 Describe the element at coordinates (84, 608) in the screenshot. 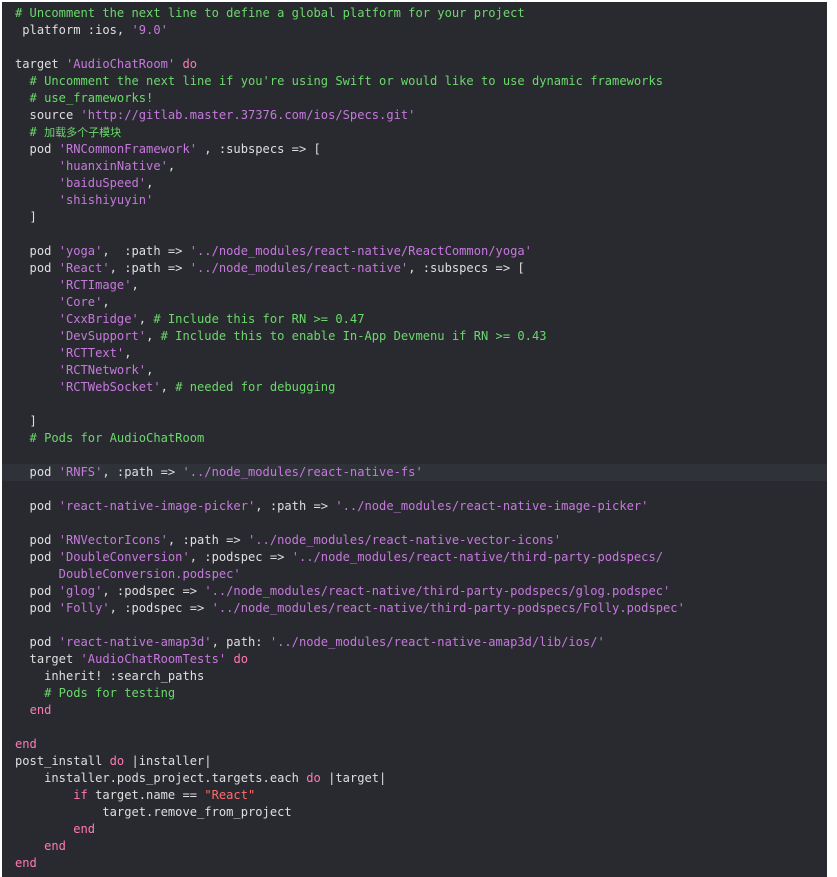

I see `code-token-string: 'Folly'` at that location.